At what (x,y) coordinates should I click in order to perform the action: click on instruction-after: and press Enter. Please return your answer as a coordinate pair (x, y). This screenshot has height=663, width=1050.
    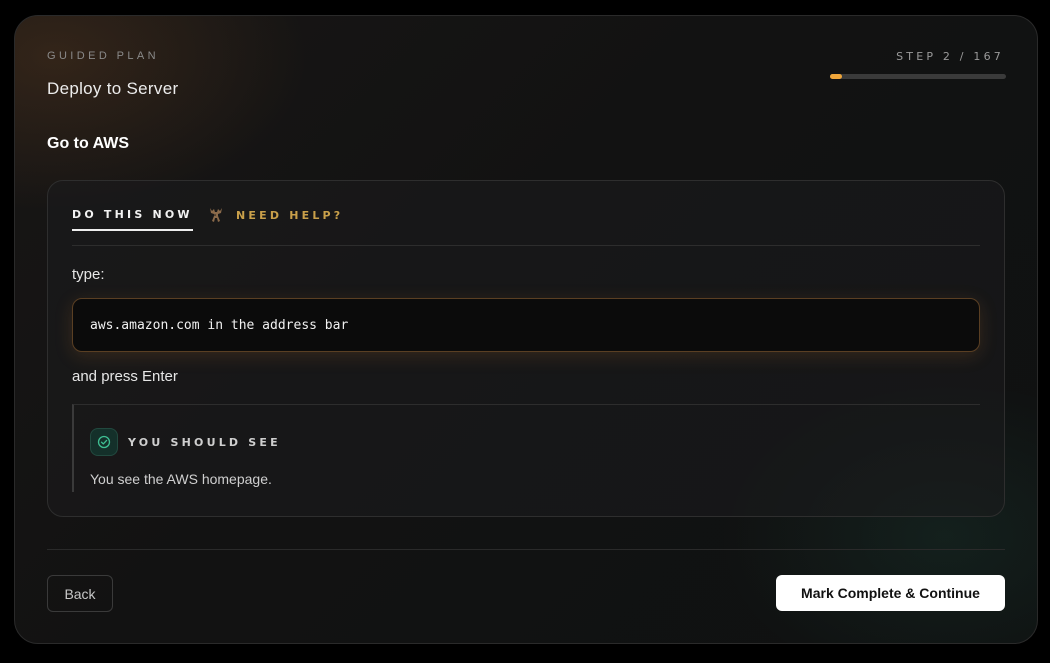
    Looking at the image, I should click on (125, 376).